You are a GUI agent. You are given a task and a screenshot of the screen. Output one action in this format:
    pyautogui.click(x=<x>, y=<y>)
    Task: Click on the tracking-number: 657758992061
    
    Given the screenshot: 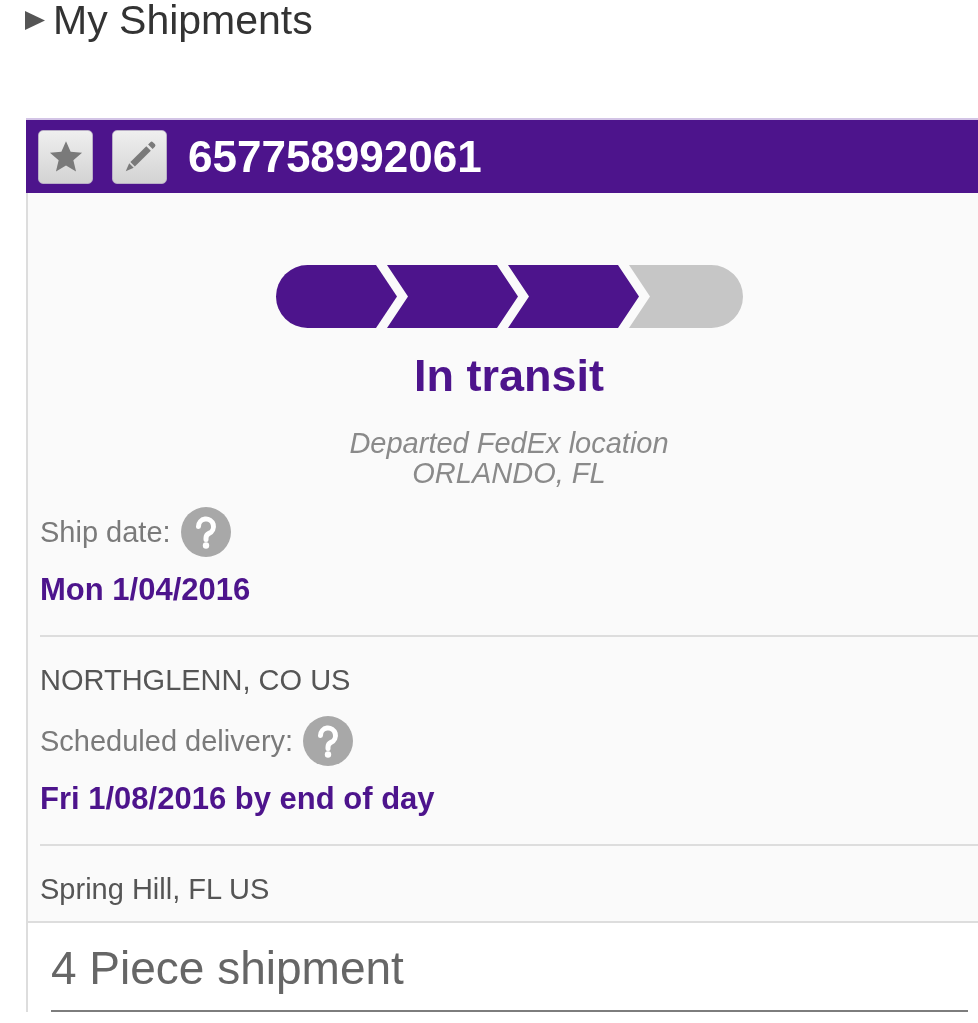 What is the action you would take?
    pyautogui.click(x=335, y=156)
    